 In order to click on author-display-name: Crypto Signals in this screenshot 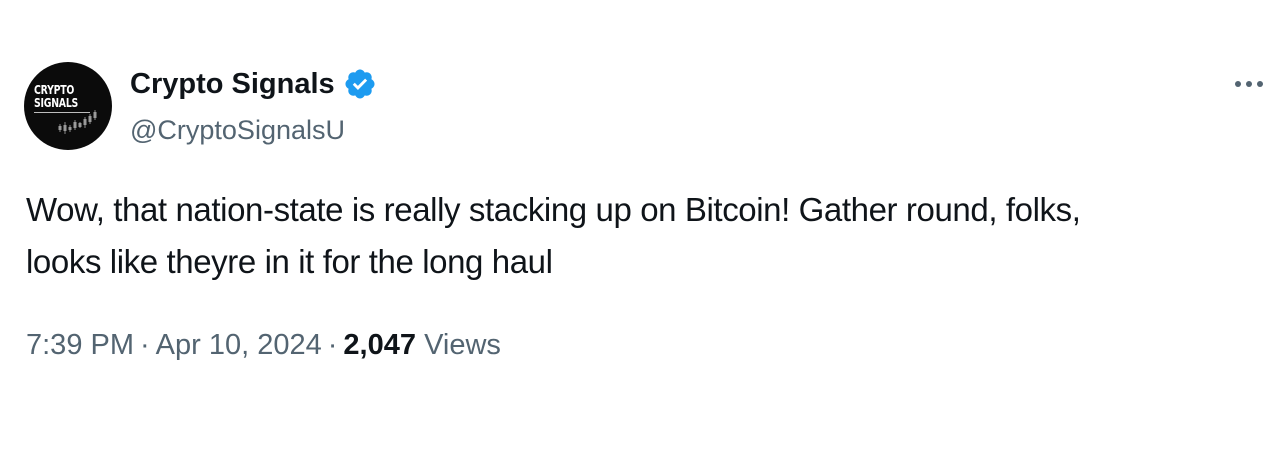, I will do `click(232, 84)`.